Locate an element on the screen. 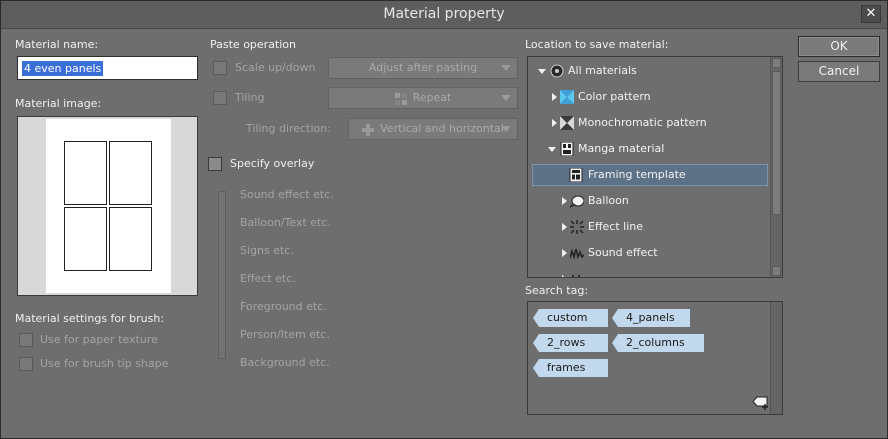 This screenshot has height=439, width=888. tree-item-manga-material: Manga material is located at coordinates (648, 149).